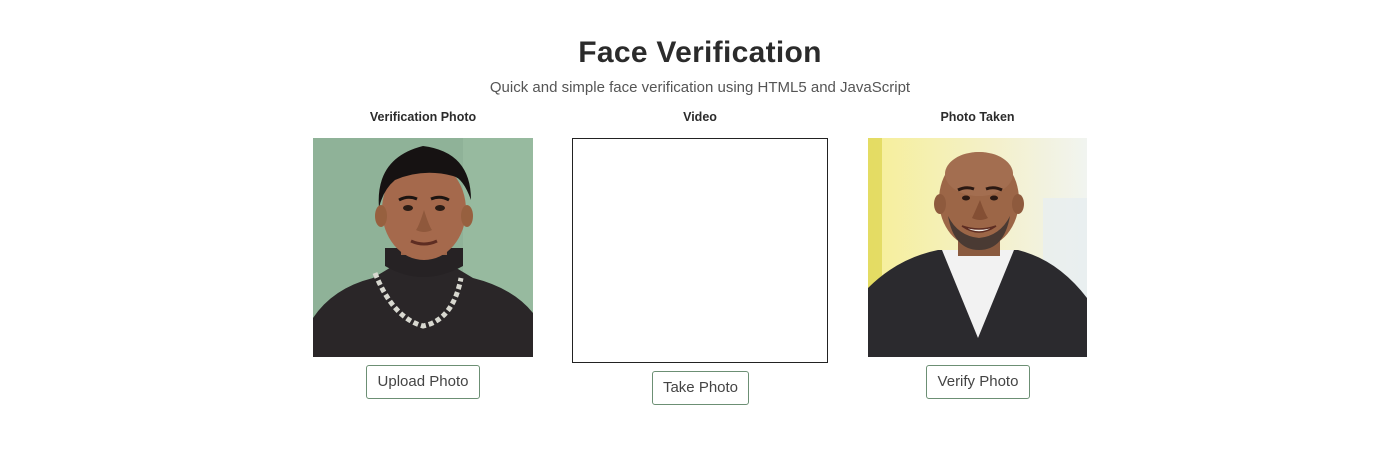 The height and width of the screenshot is (473, 1400). I want to click on photo-taken-column: Photo Taken, so click(977, 118).